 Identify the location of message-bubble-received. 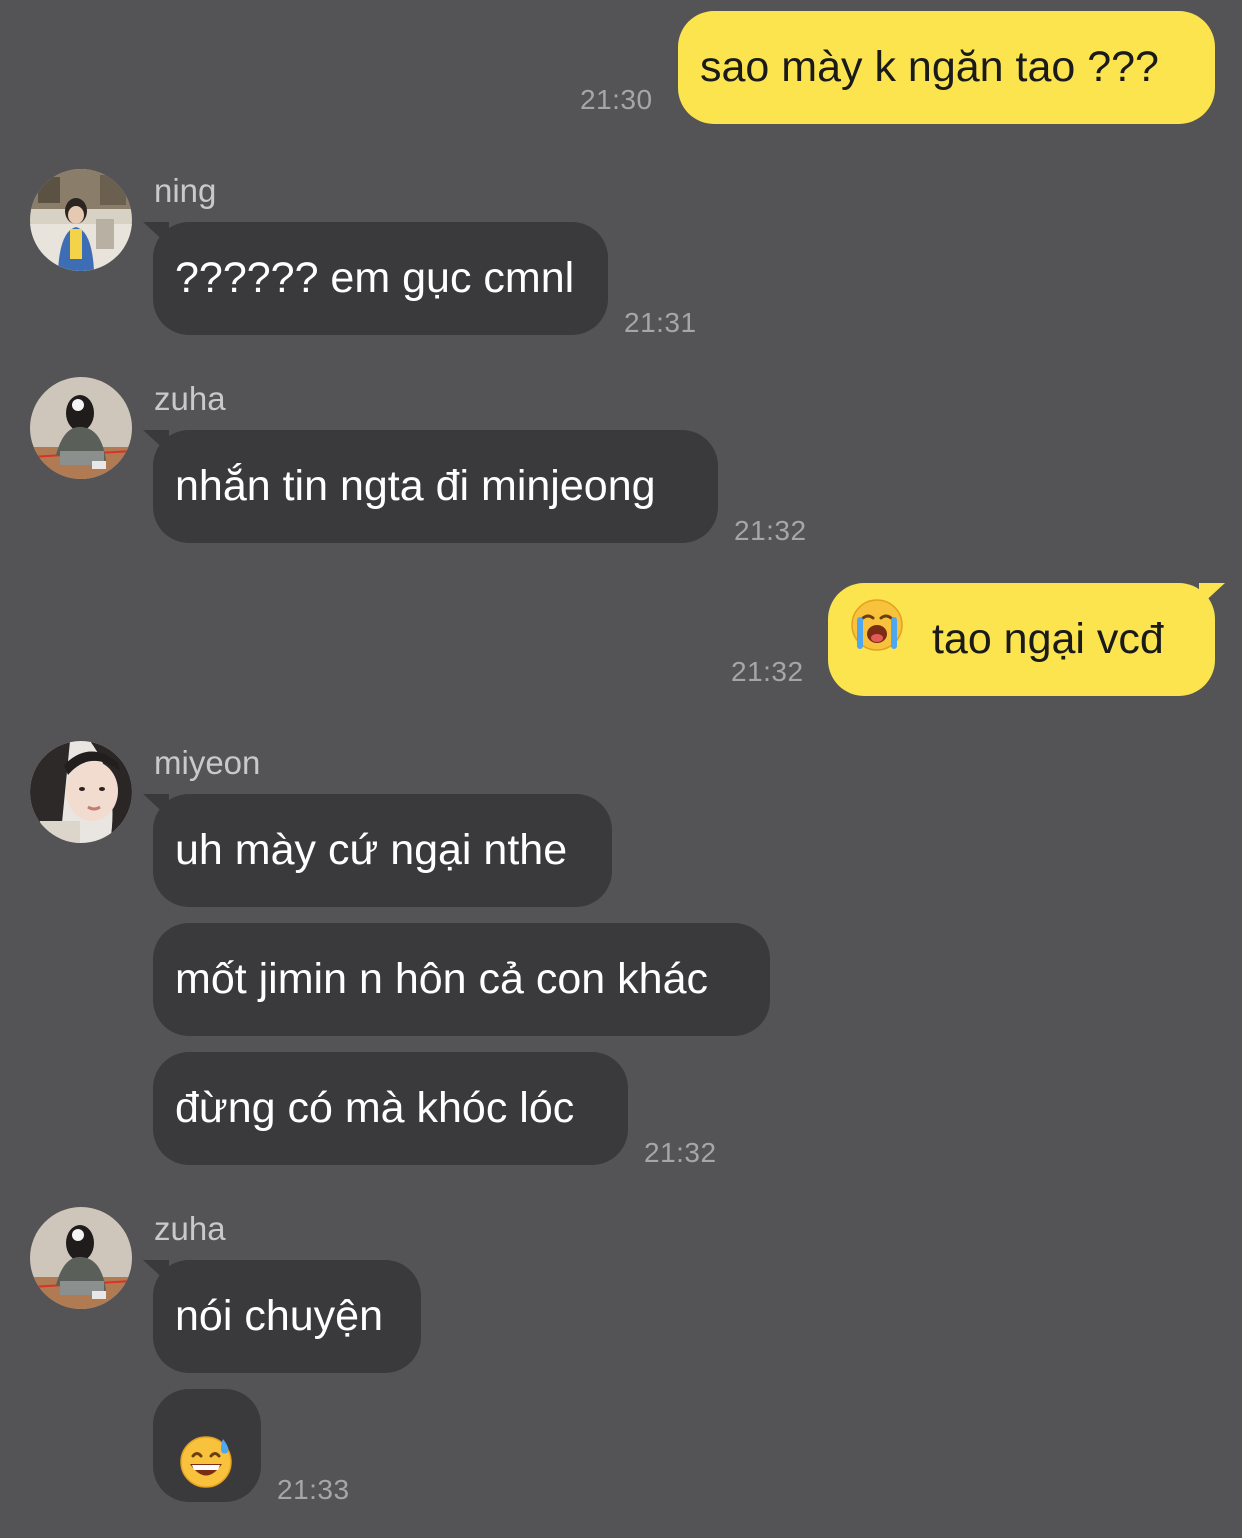
(207, 1445).